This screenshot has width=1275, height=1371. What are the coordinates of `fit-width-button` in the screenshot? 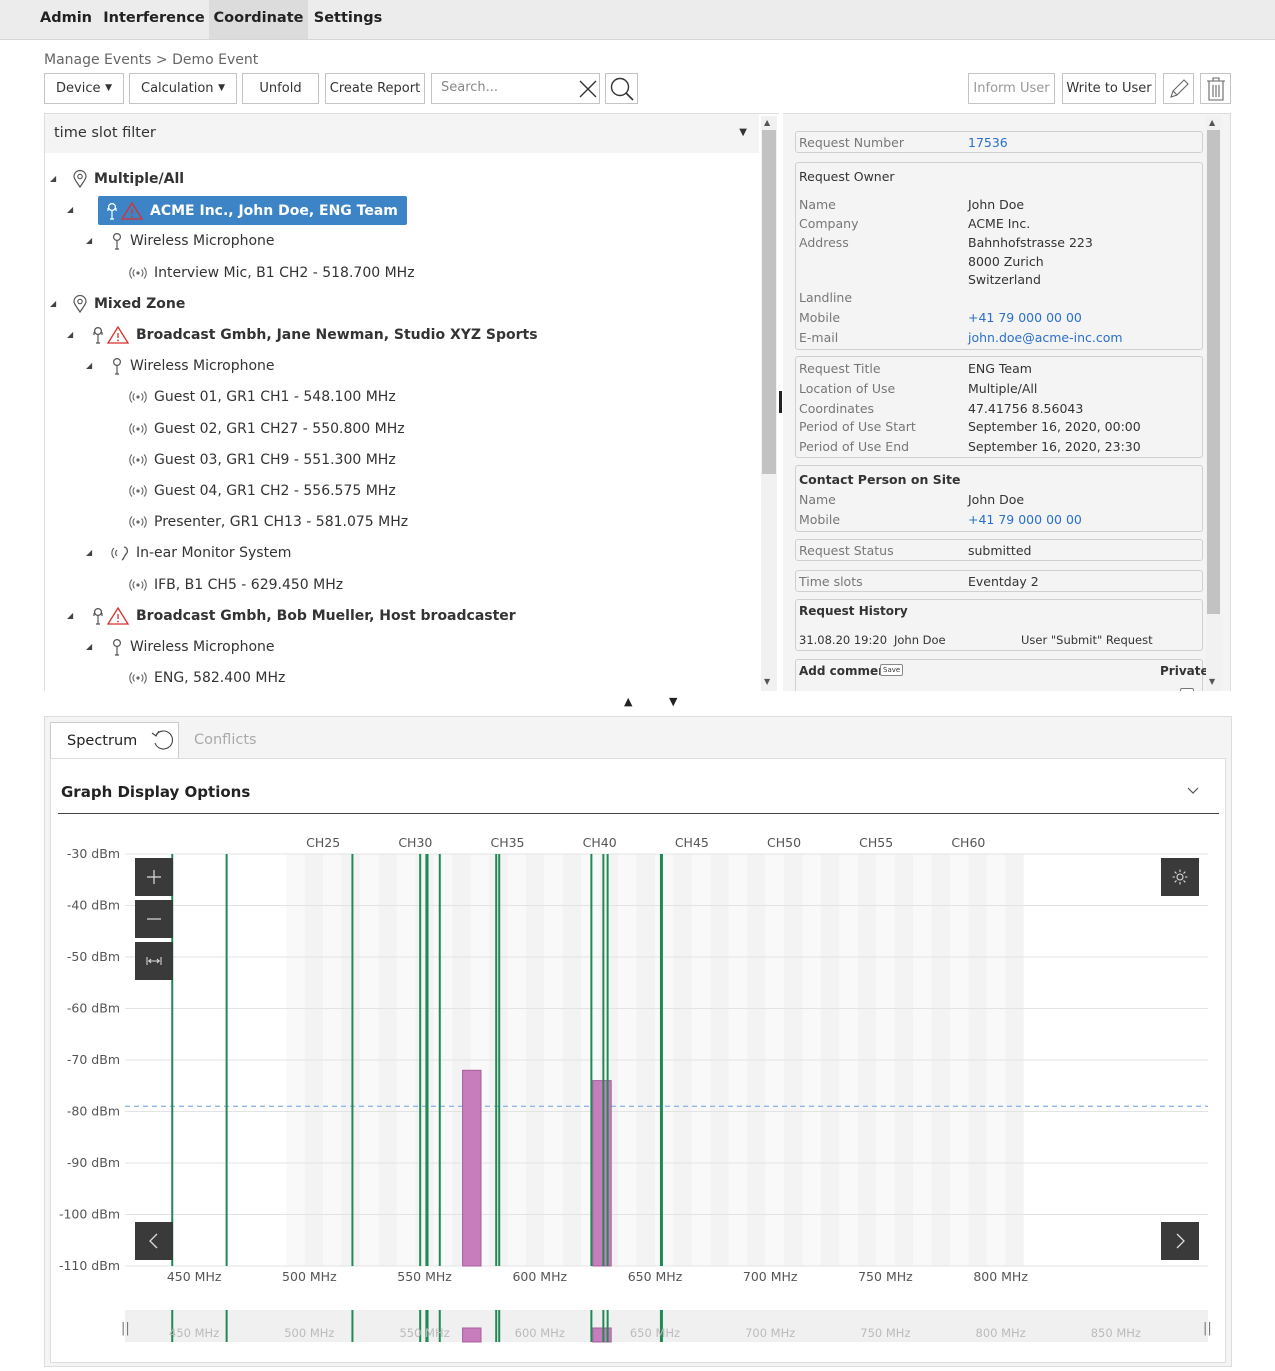 It's located at (154, 961).